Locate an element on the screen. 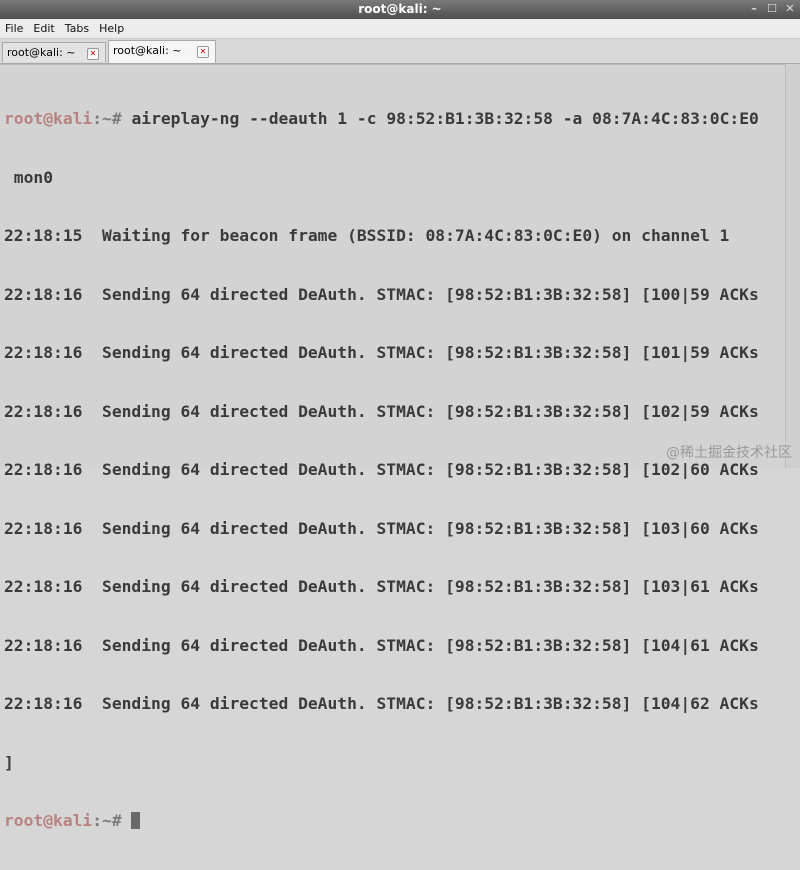 The width and height of the screenshot is (800, 870). text-cursor is located at coordinates (136, 820).